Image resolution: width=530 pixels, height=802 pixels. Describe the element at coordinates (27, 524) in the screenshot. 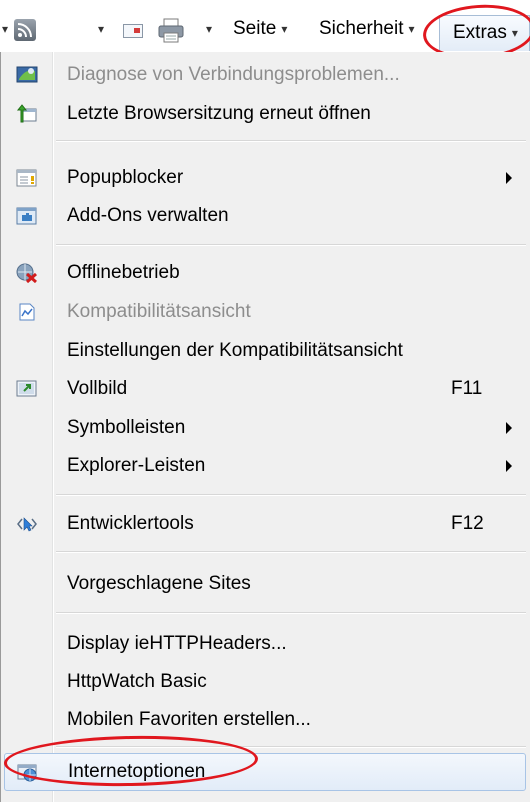

I see `developer-tools-icon` at that location.